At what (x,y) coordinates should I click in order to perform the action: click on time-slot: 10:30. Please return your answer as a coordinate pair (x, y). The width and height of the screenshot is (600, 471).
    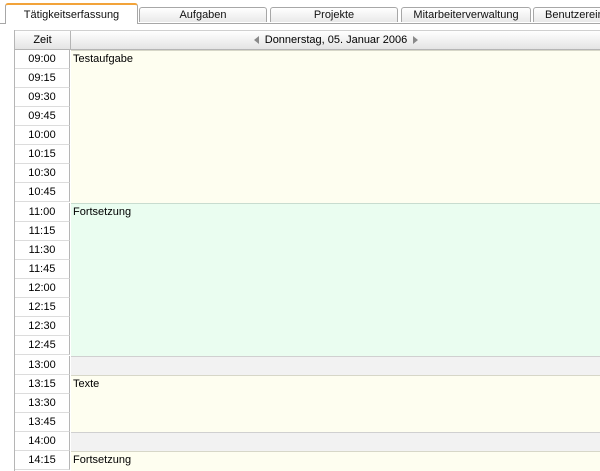
    Looking at the image, I should click on (42, 173).